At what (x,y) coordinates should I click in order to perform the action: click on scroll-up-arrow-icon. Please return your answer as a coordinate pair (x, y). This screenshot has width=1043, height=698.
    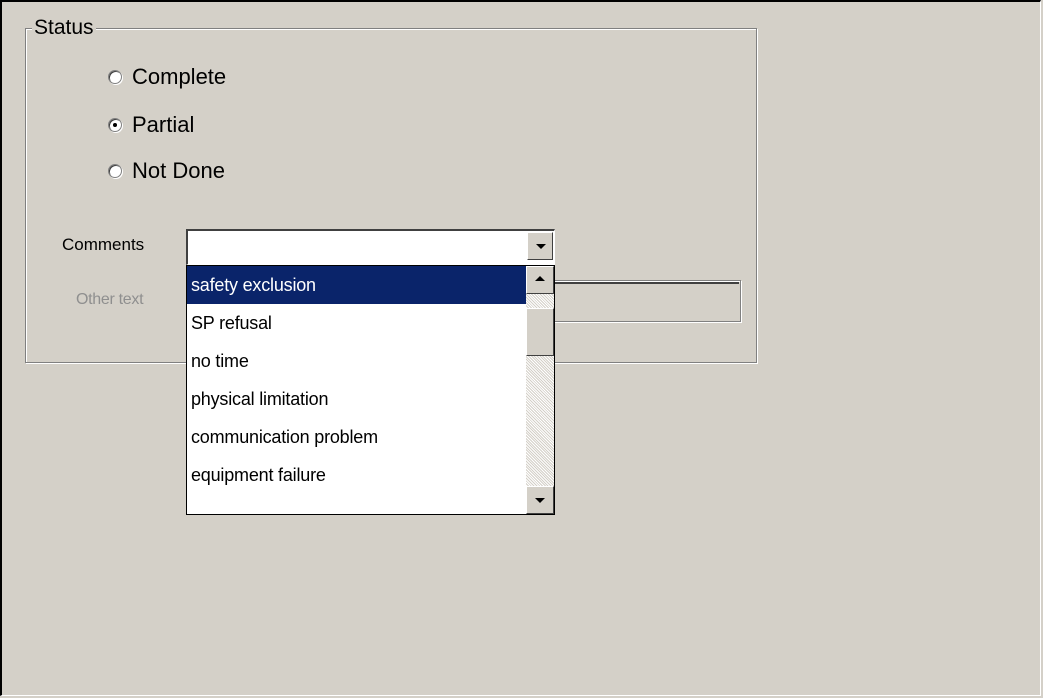
    Looking at the image, I should click on (540, 278).